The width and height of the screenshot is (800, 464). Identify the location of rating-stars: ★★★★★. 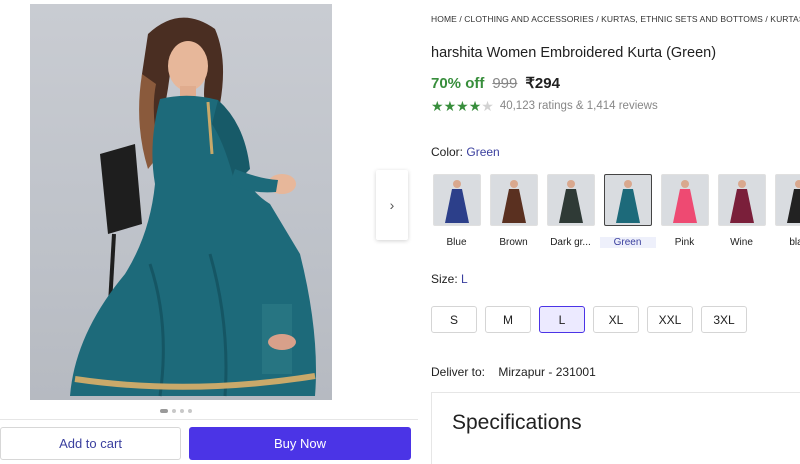
(462, 106).